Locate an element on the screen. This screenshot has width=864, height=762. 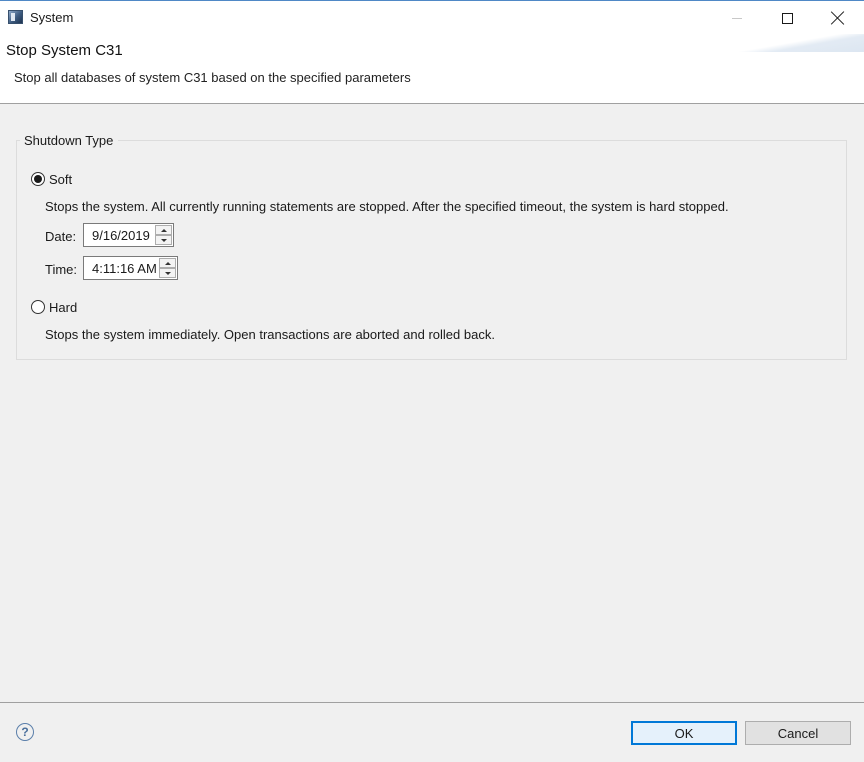
close-button is located at coordinates (838, 18).